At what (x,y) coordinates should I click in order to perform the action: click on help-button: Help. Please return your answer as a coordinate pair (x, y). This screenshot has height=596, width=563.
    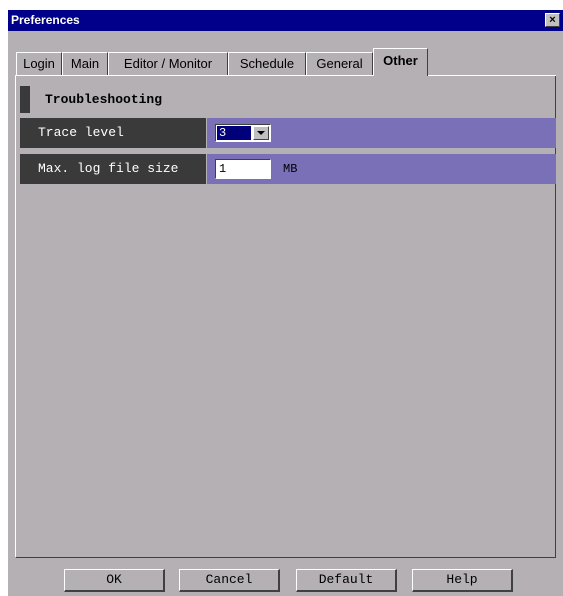
    Looking at the image, I should click on (462, 580).